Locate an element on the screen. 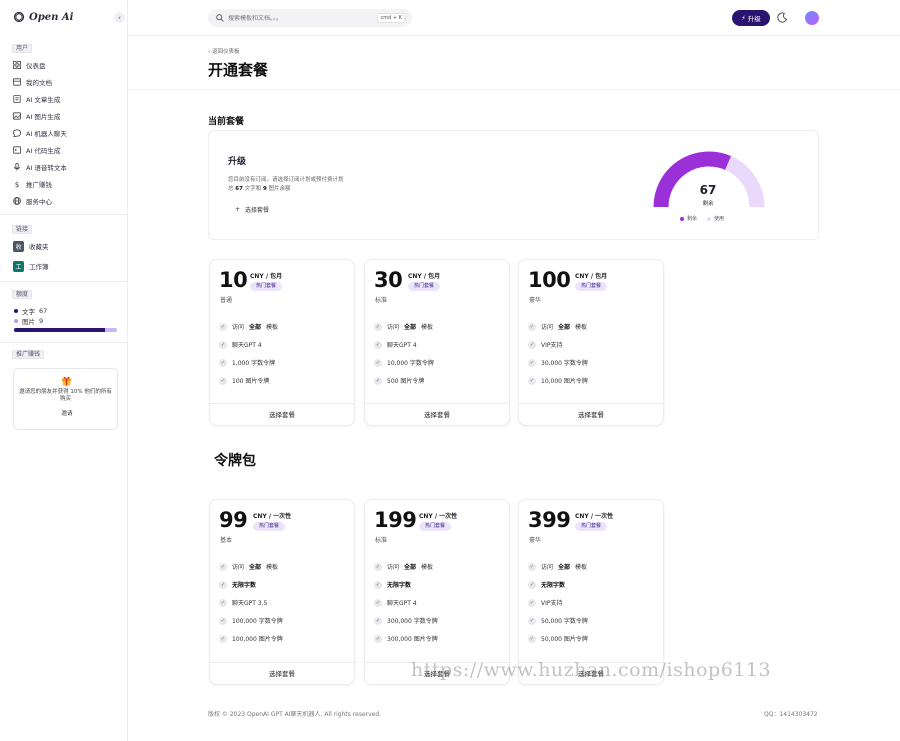 This screenshot has width=900, height=741. grid-icon is located at coordinates (17, 65).